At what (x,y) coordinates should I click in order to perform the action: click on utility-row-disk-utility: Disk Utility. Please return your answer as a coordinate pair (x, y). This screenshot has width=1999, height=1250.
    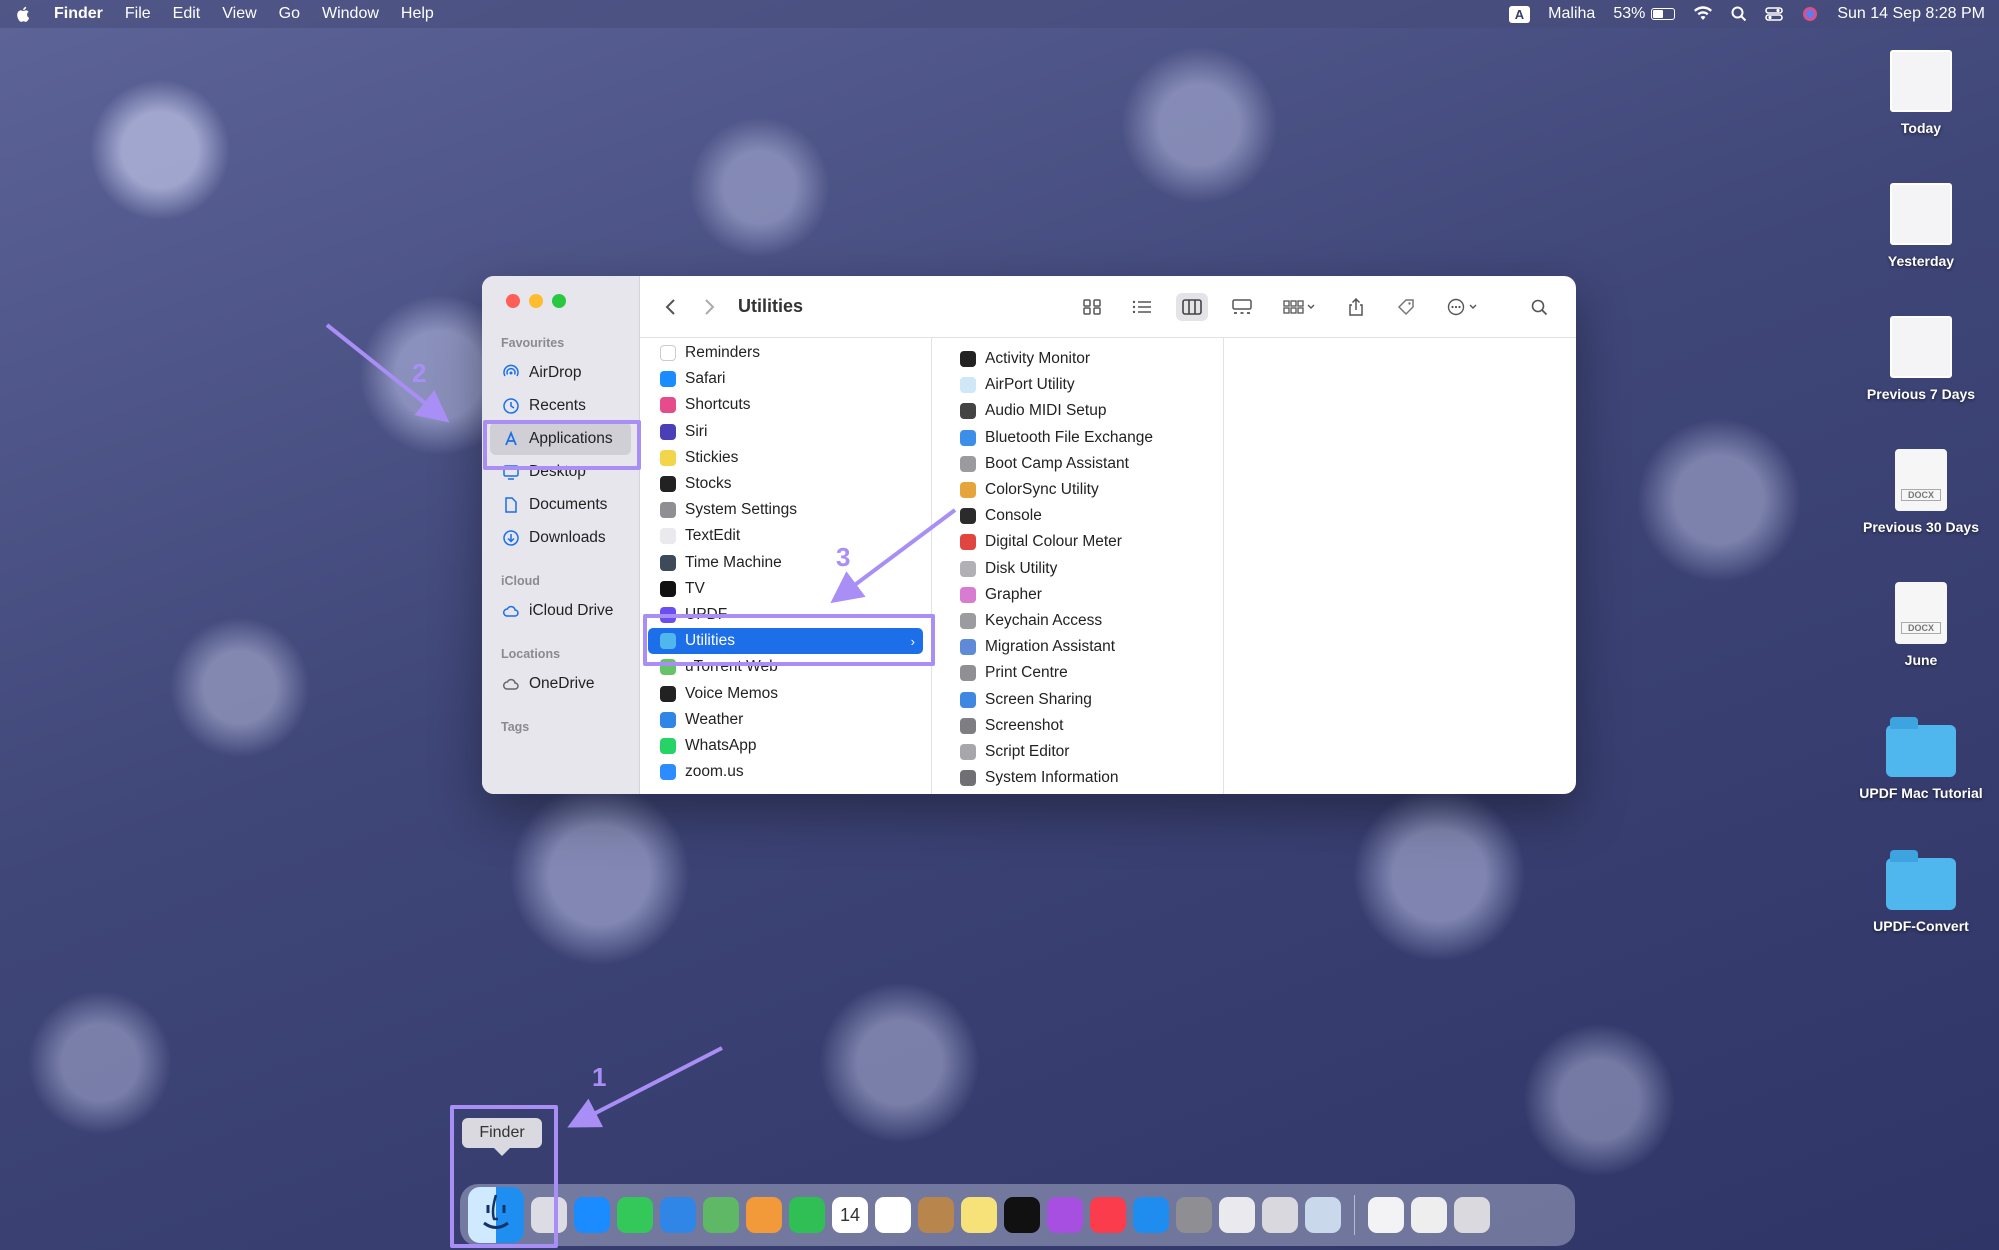
    Looking at the image, I should click on (1077, 569).